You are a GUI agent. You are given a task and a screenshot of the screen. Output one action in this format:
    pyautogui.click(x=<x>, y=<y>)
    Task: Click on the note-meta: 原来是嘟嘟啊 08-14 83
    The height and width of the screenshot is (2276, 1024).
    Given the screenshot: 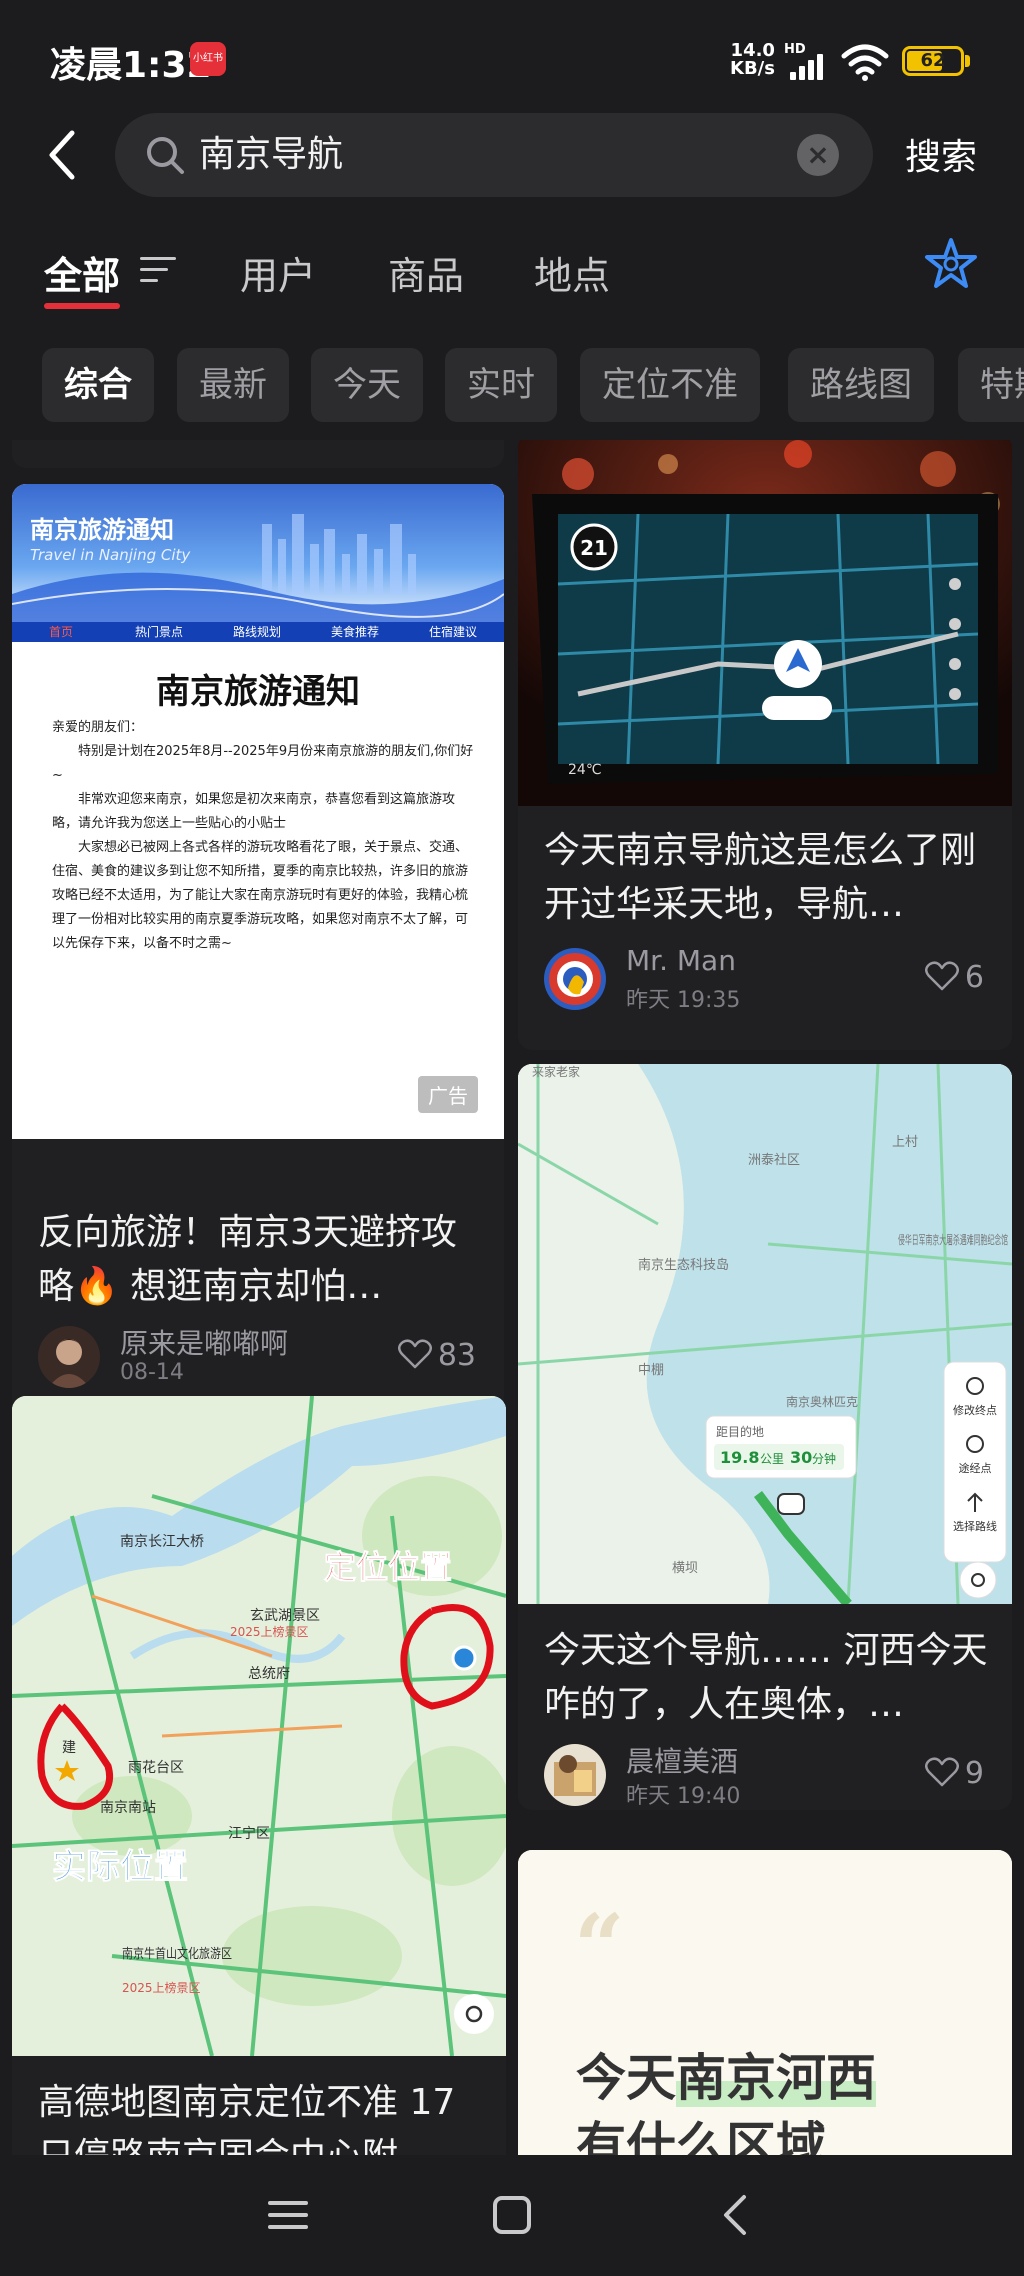 What is the action you would take?
    pyautogui.click(x=261, y=1361)
    